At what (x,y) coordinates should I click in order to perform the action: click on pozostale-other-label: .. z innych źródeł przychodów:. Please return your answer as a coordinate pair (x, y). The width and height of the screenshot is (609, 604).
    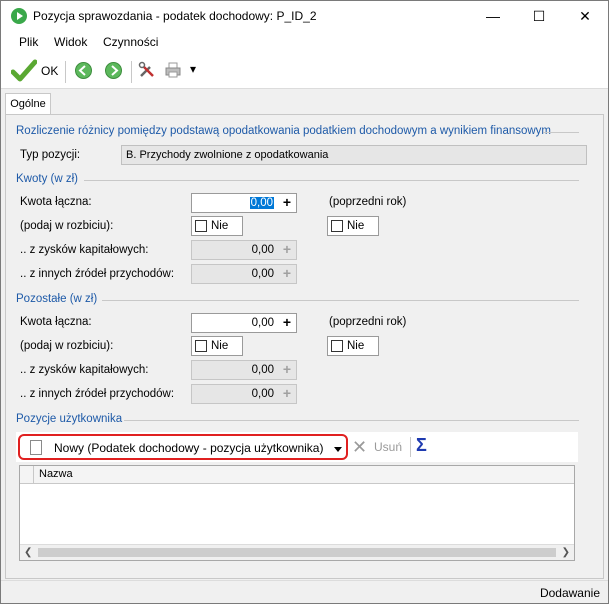
    Looking at the image, I should click on (97, 394).